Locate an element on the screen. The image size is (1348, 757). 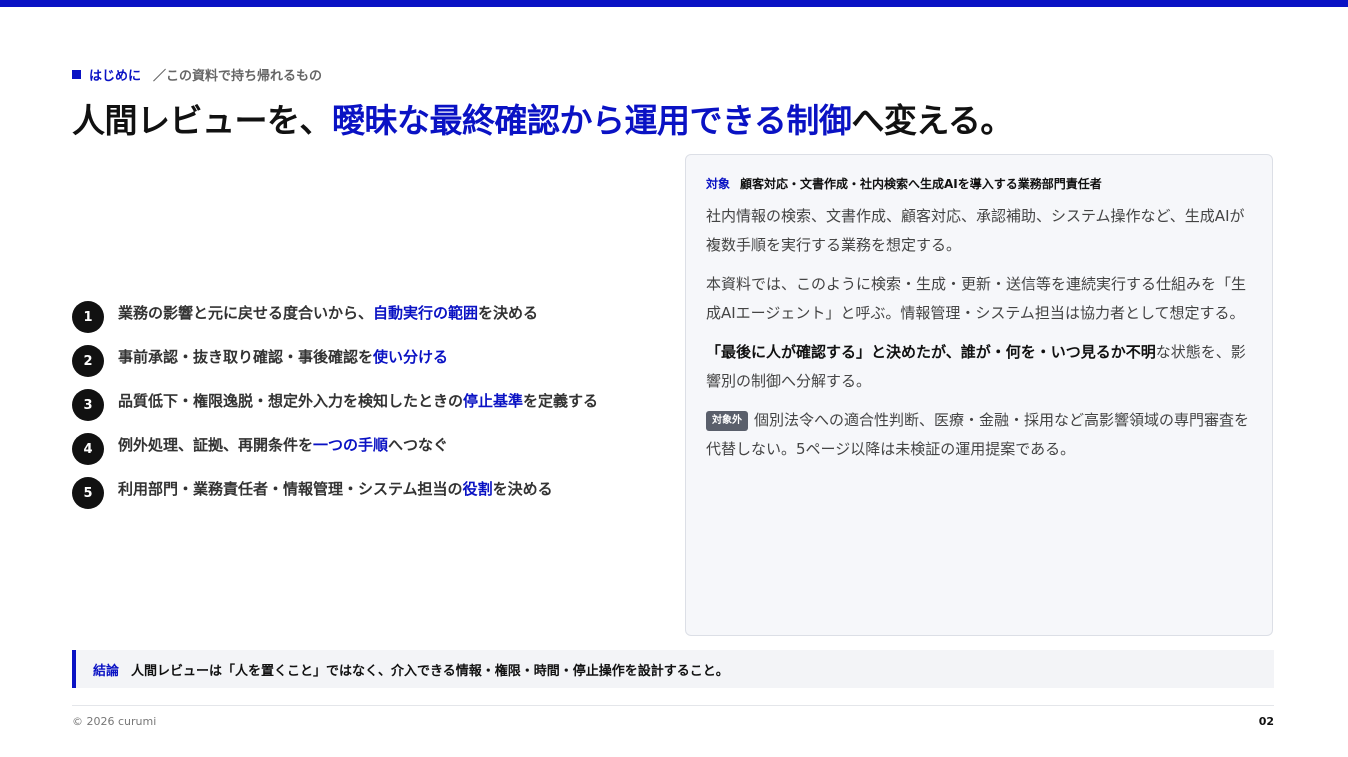
section-eyebrow: はじめに ／この資料で持ち帰れるもの is located at coordinates (197, 74).